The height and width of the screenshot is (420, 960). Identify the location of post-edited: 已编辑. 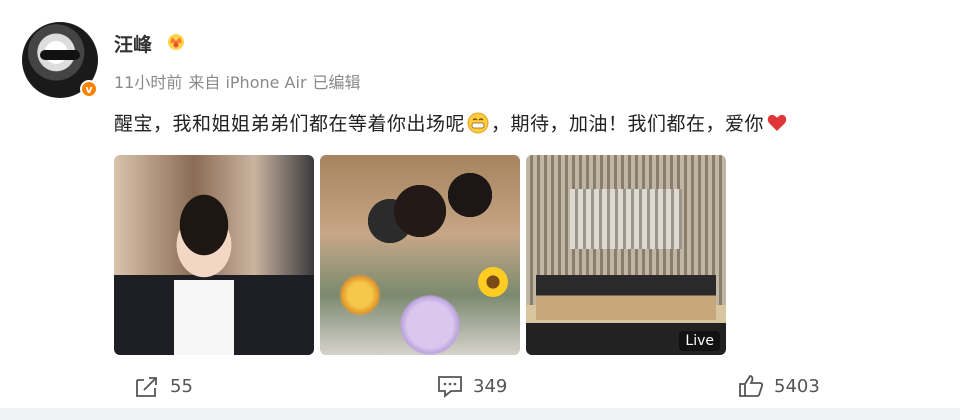
(337, 81).